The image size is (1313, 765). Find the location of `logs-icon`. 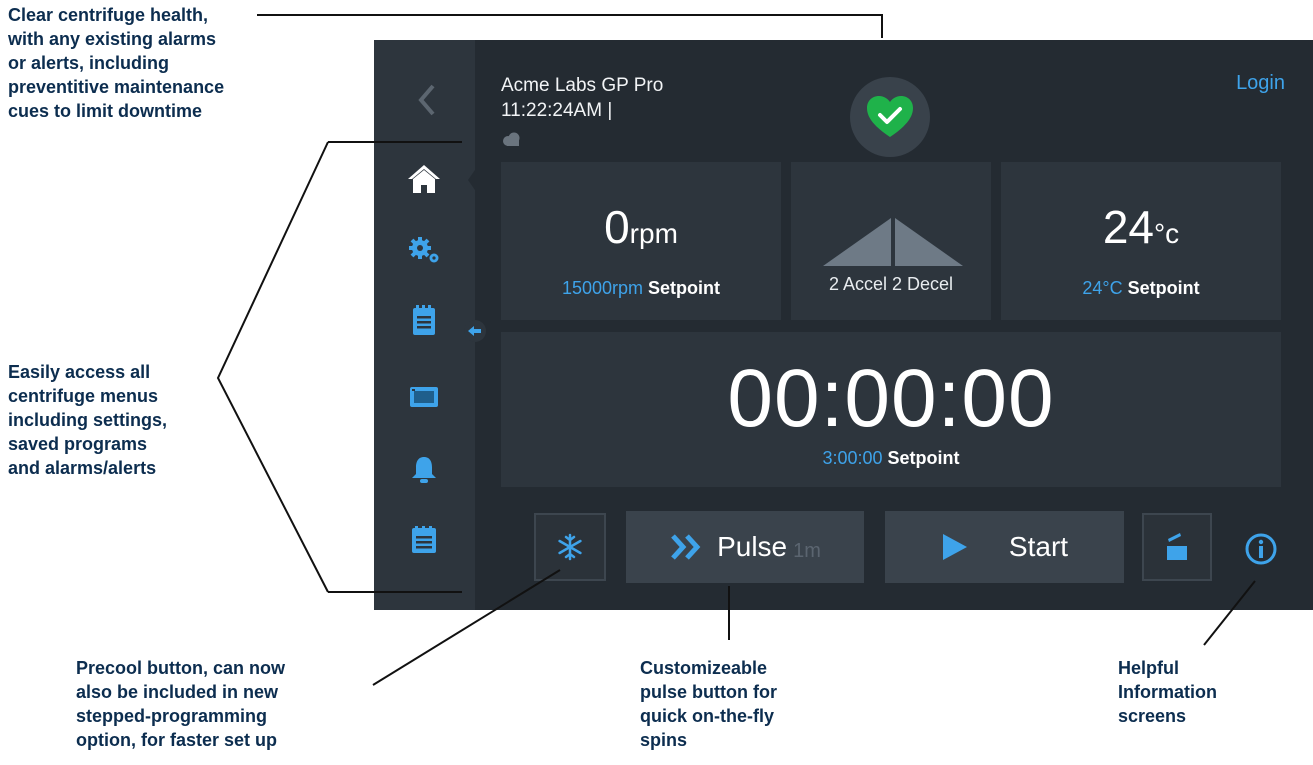

logs-icon is located at coordinates (424, 539).